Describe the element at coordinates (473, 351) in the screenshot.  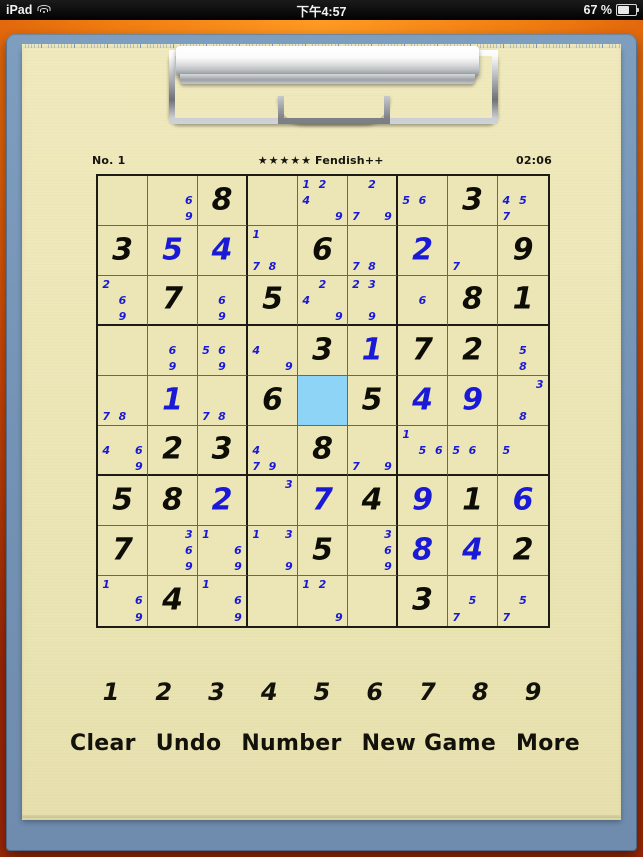
I see `sudoku-cell-r4c8: 2` at that location.